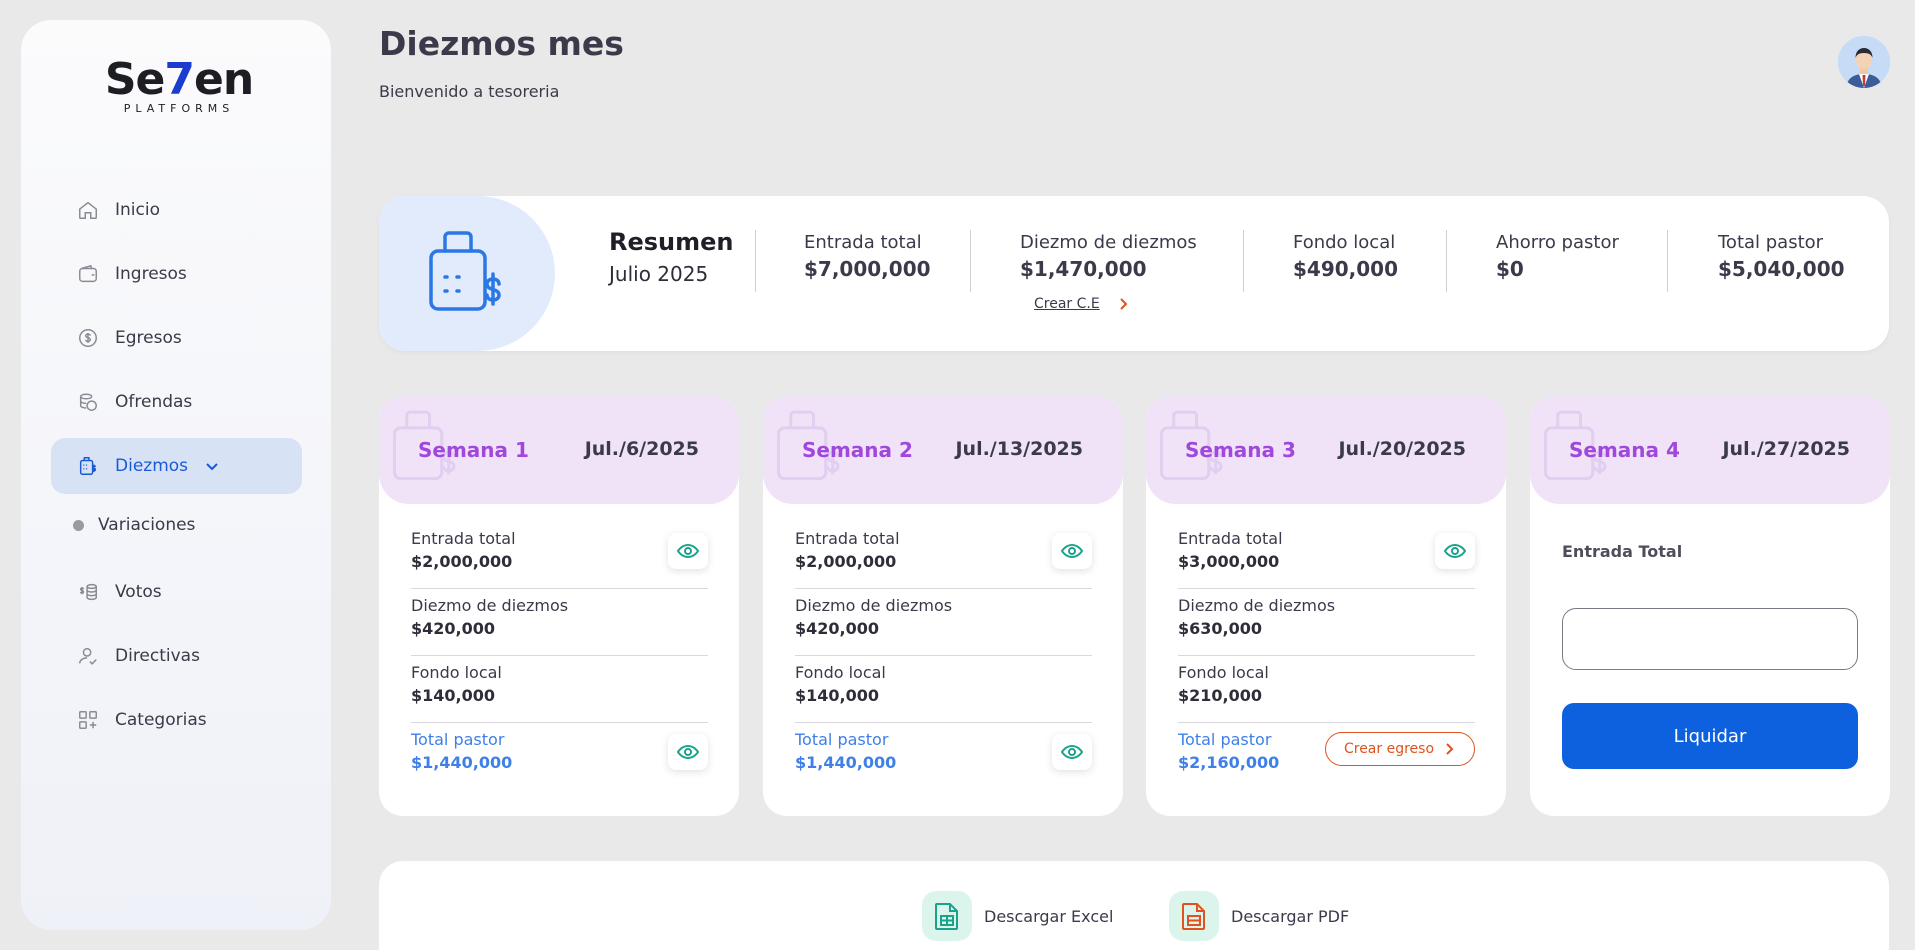 The image size is (1915, 950). What do you see at coordinates (1771, 242) in the screenshot?
I see `stat-label: Total pastor` at bounding box center [1771, 242].